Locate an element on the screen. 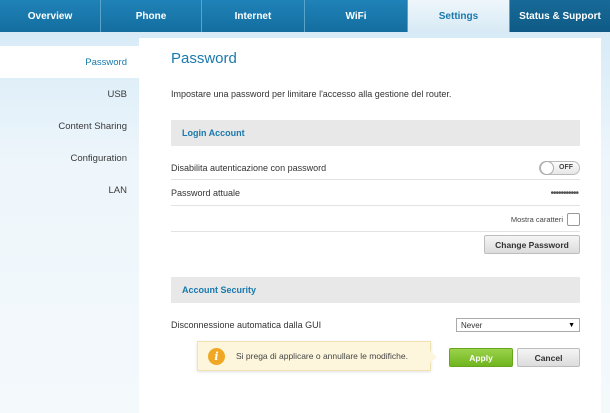 The height and width of the screenshot is (413, 610). change-password-button: Change Password is located at coordinates (532, 244).